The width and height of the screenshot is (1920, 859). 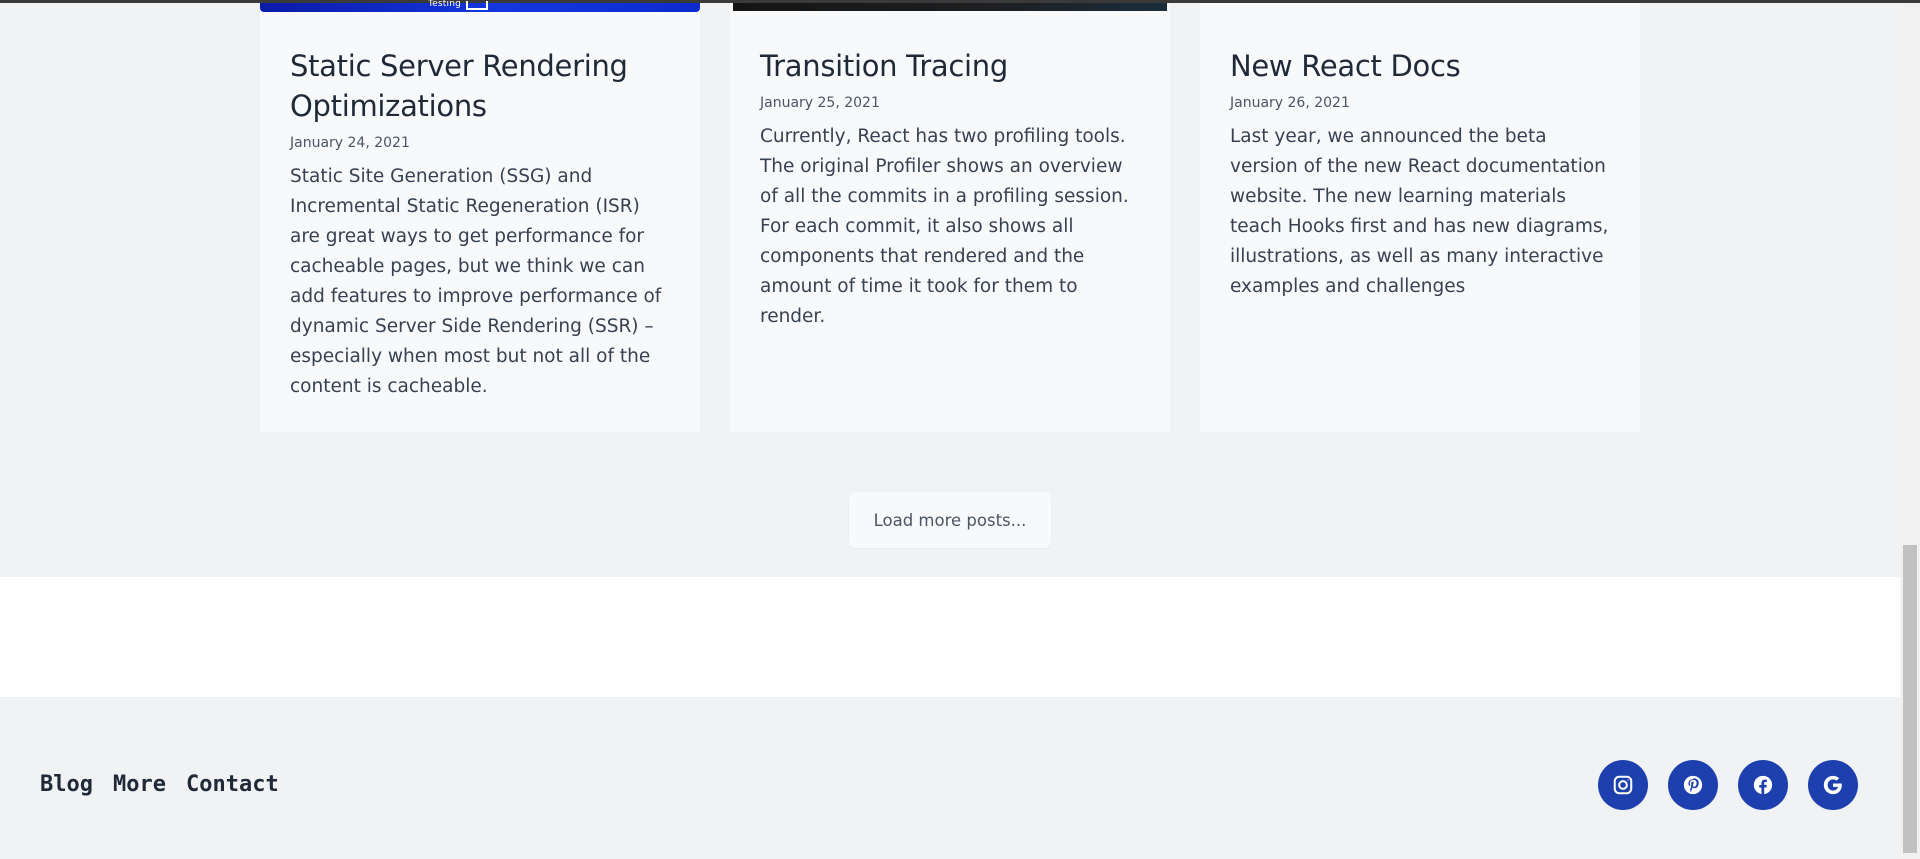 I want to click on spacer-band, so click(x=950, y=637).